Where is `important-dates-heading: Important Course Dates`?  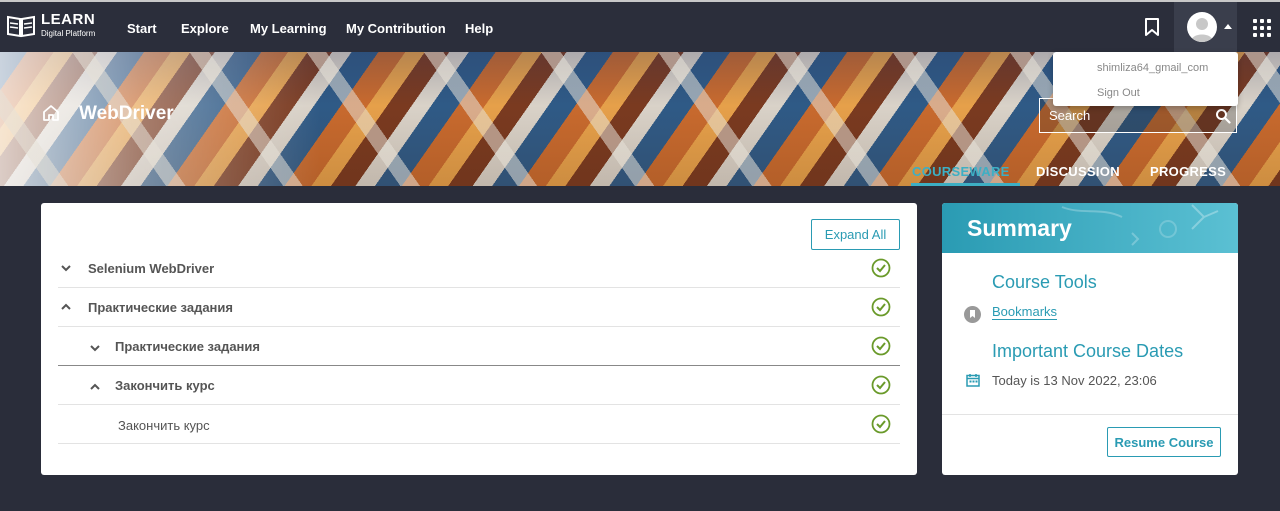
important-dates-heading: Important Course Dates is located at coordinates (1088, 351).